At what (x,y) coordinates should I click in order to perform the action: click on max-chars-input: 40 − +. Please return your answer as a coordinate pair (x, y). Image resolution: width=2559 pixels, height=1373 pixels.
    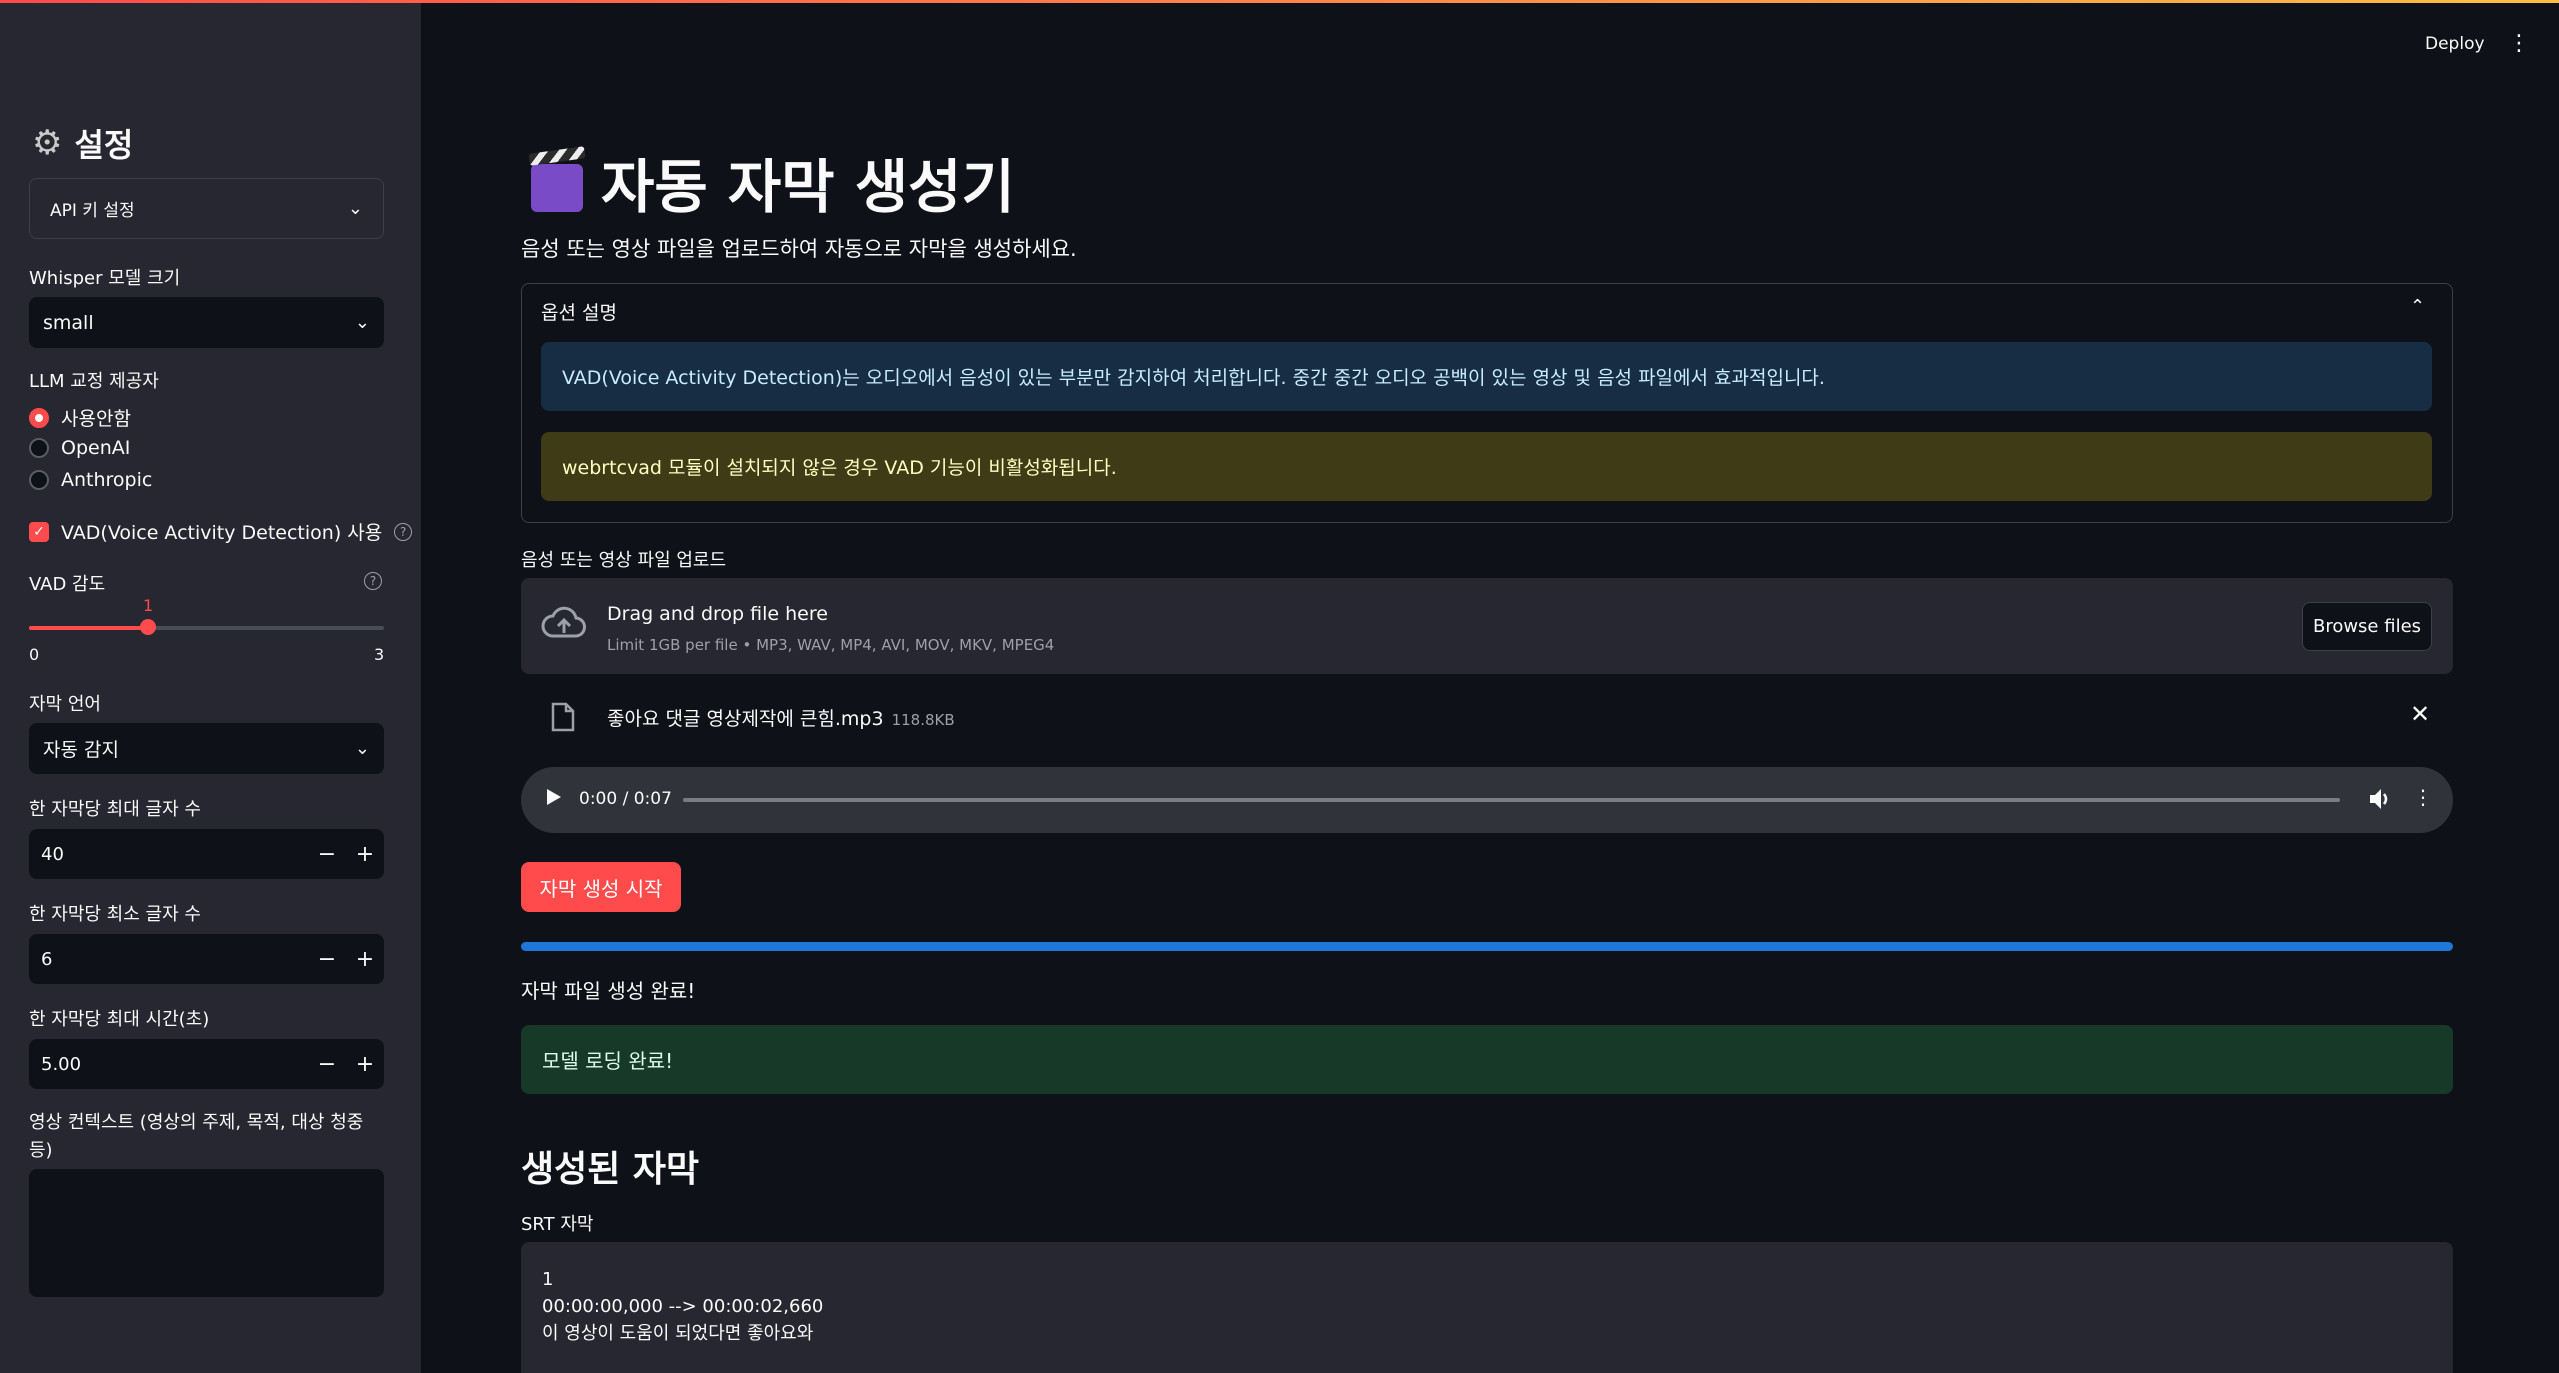
    Looking at the image, I should click on (206, 854).